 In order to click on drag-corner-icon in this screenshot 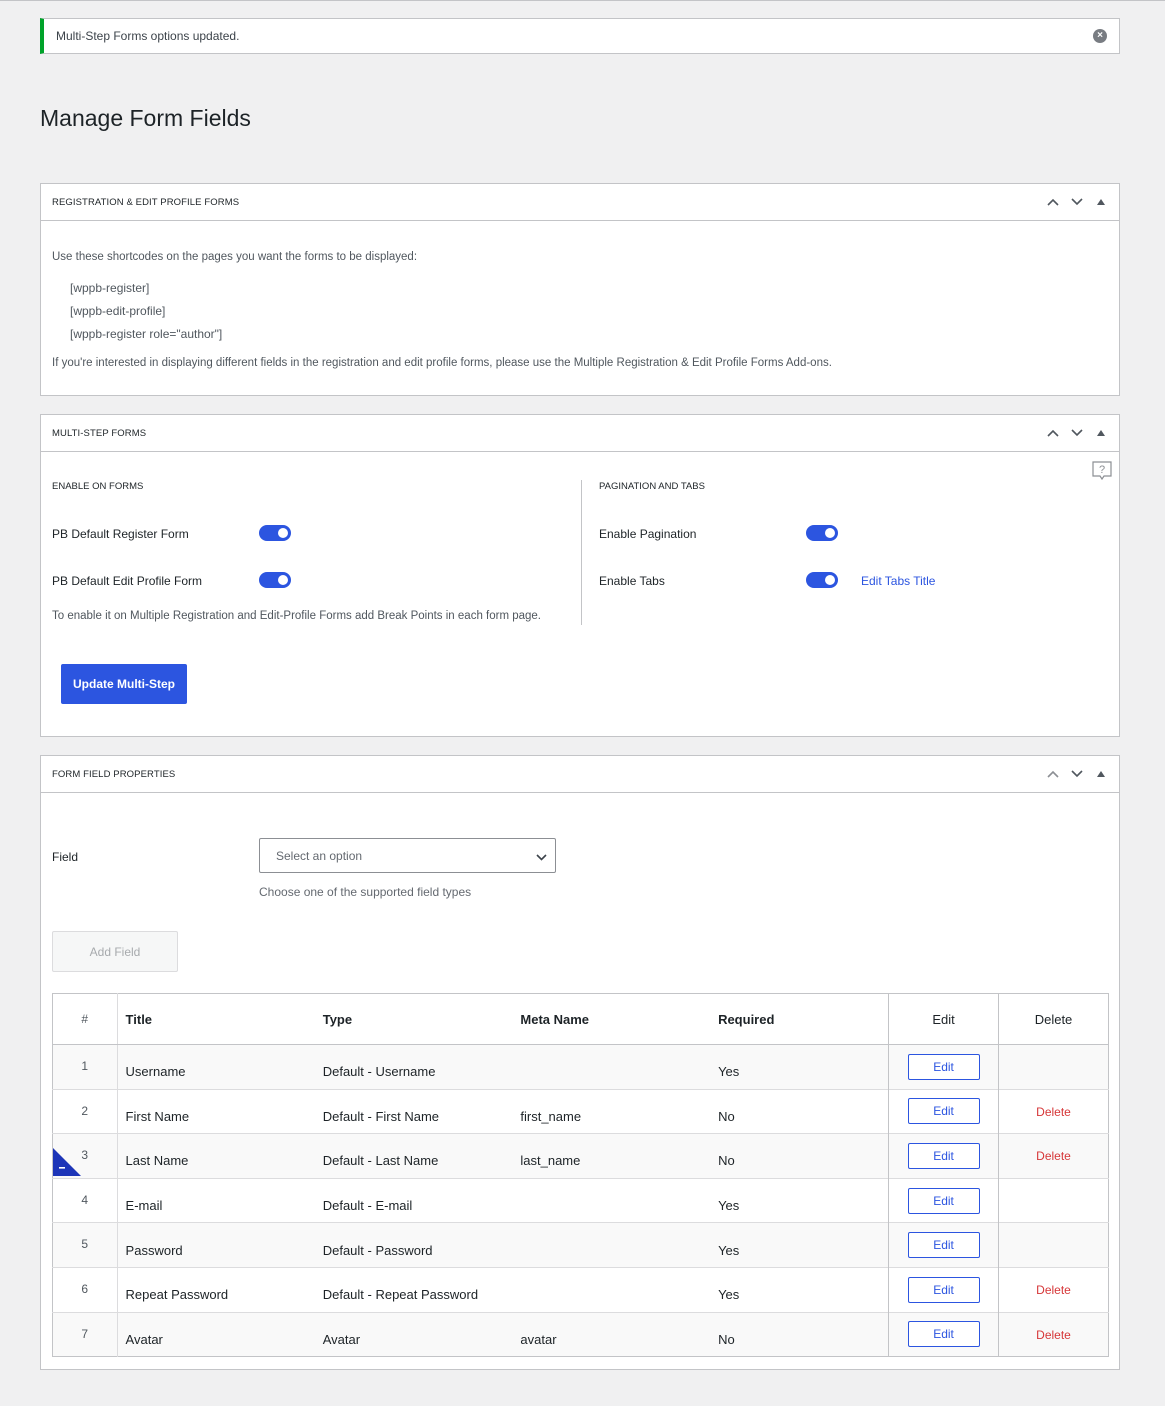, I will do `click(67, 1163)`.